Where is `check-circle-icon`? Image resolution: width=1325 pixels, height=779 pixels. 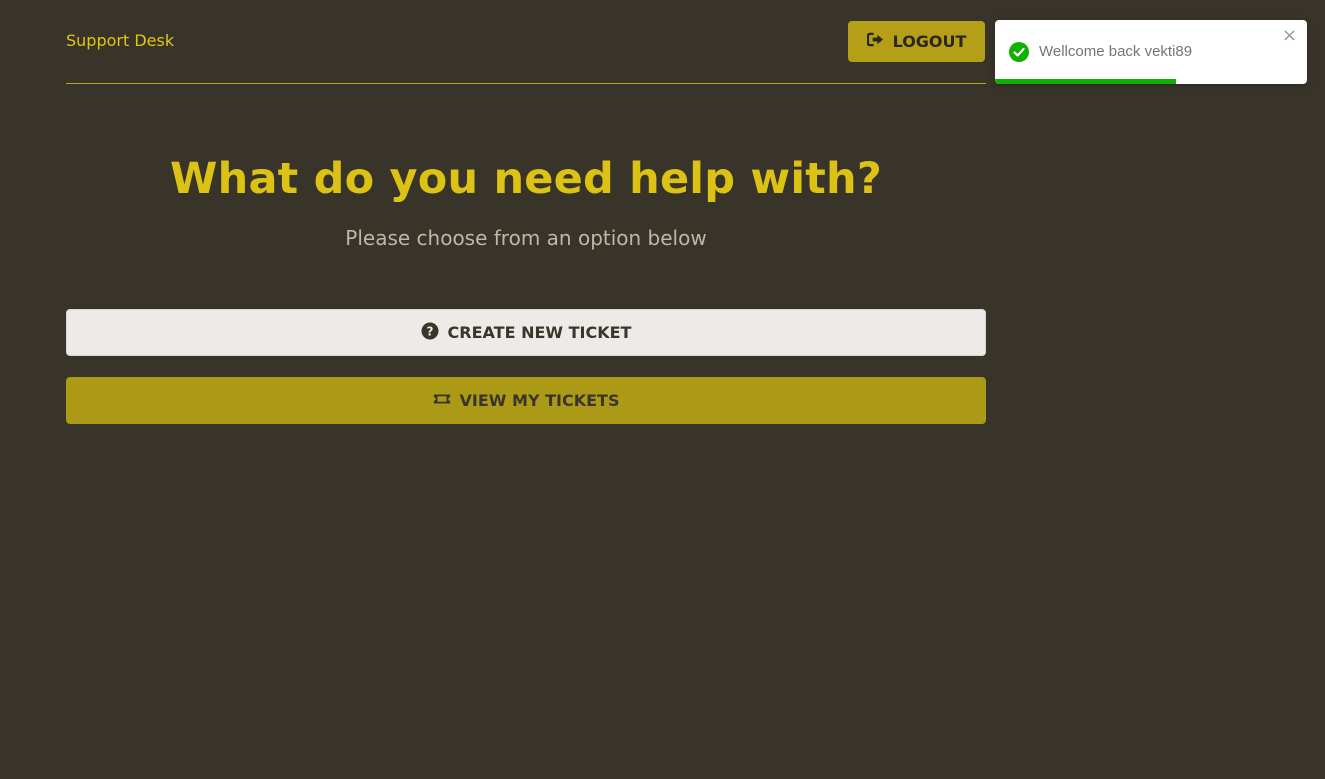
check-circle-icon is located at coordinates (1019, 52).